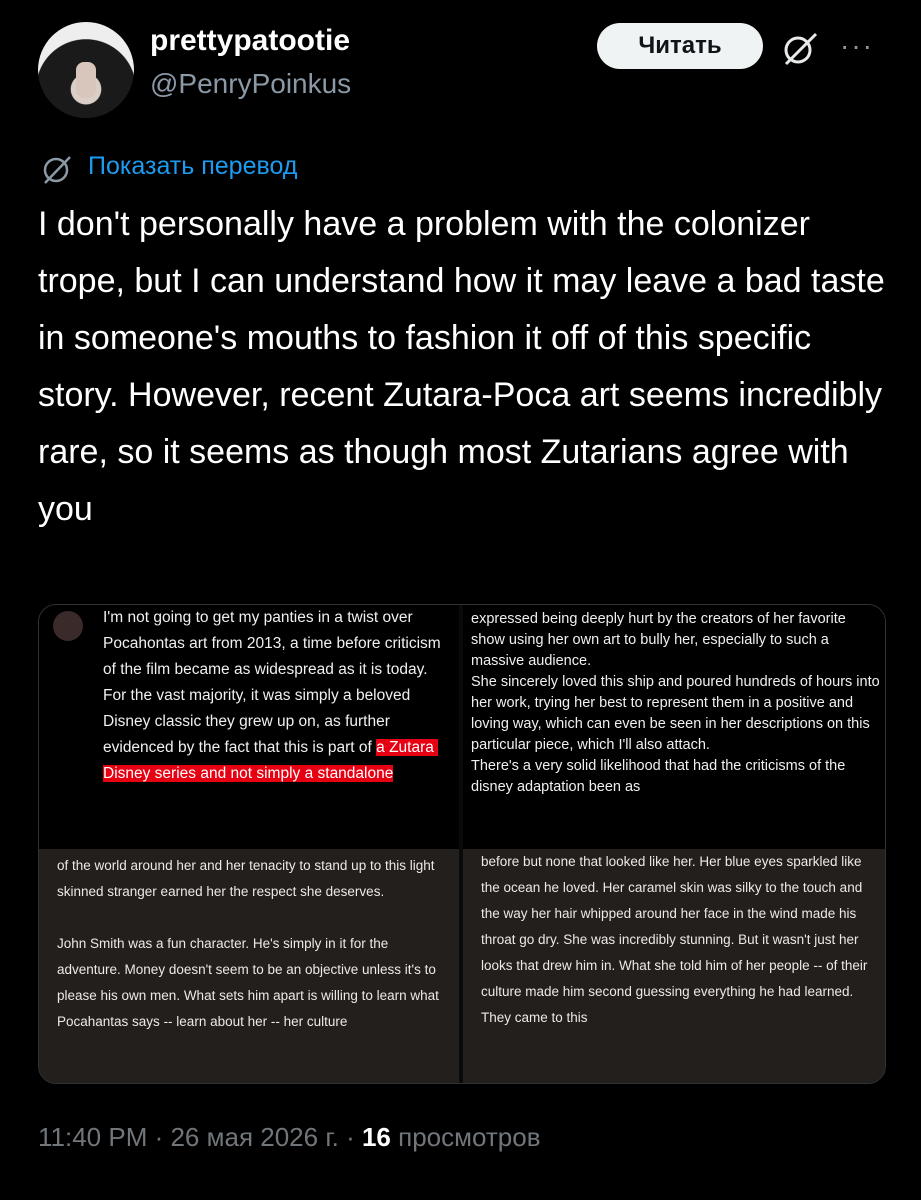  What do you see at coordinates (86, 70) in the screenshot?
I see `author-avatar` at bounding box center [86, 70].